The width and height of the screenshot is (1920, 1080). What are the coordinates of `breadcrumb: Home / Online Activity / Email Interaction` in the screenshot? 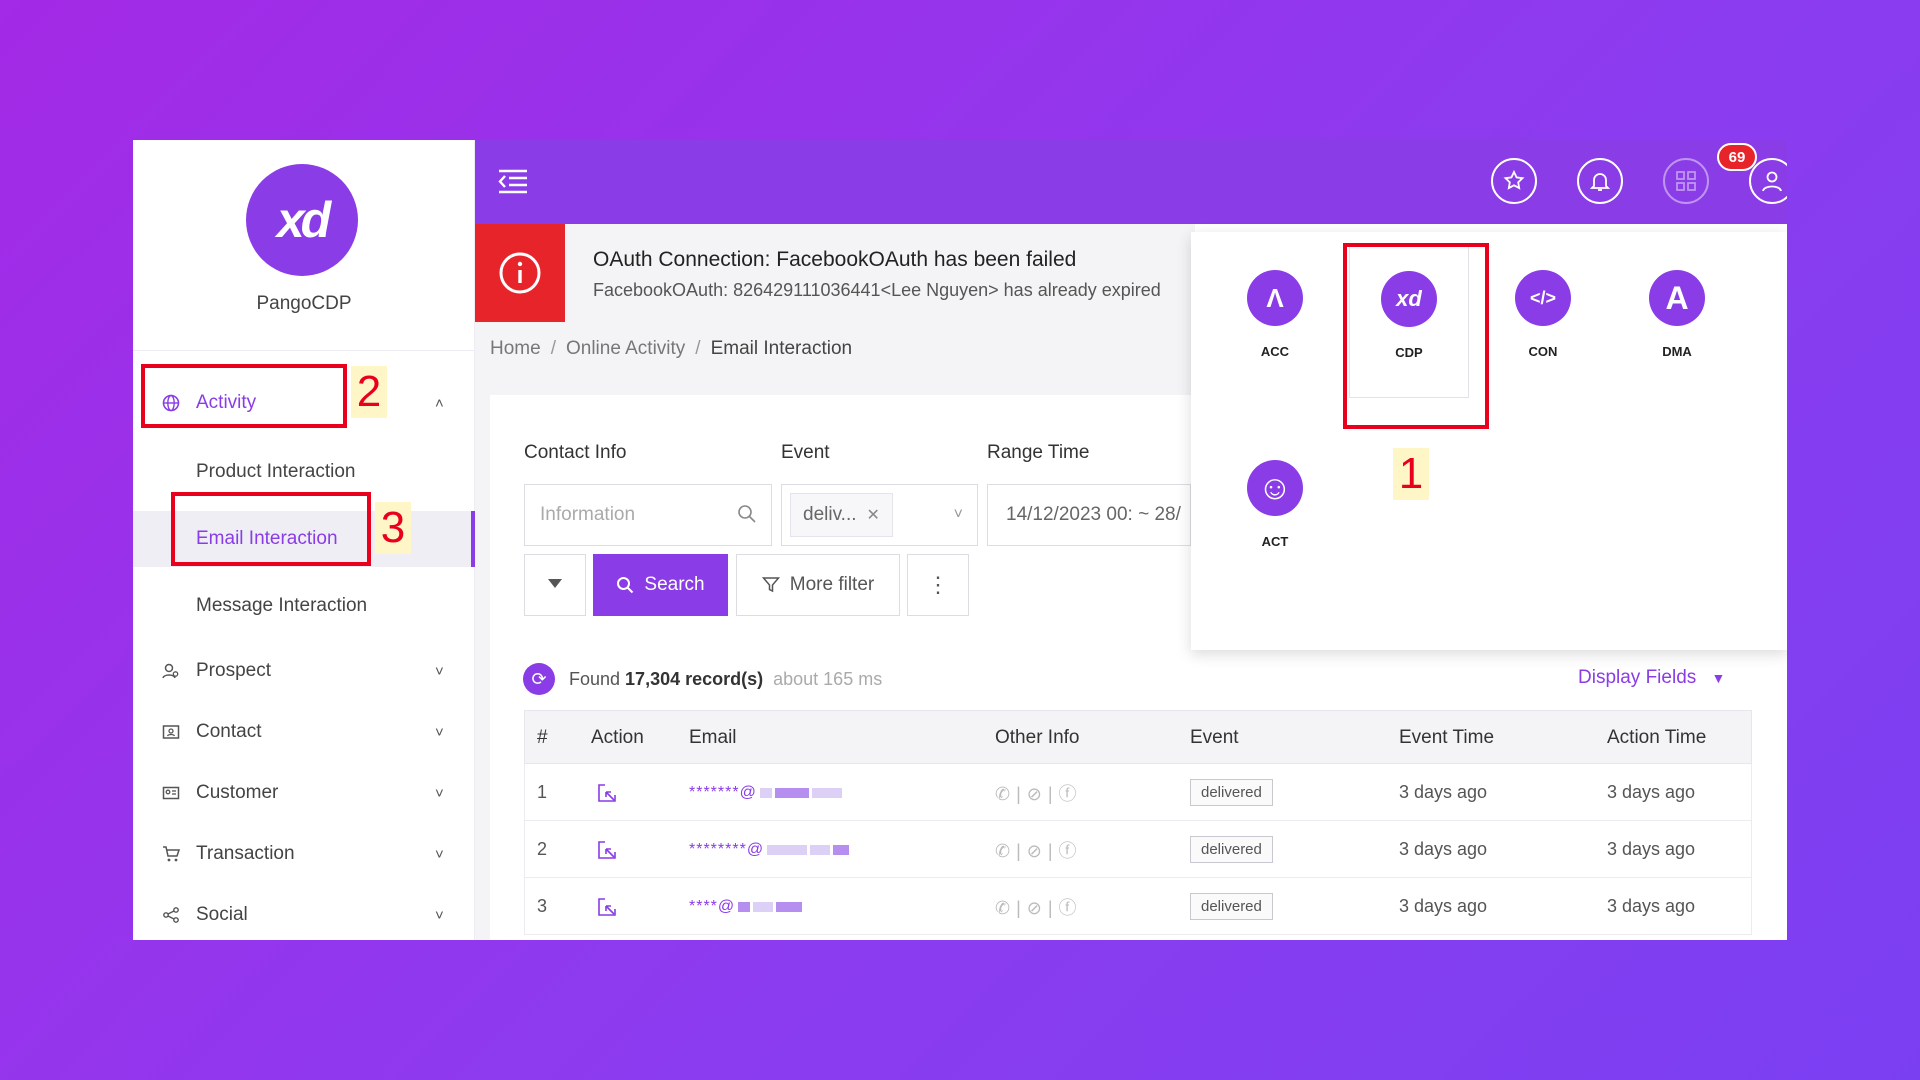 It's located at (671, 348).